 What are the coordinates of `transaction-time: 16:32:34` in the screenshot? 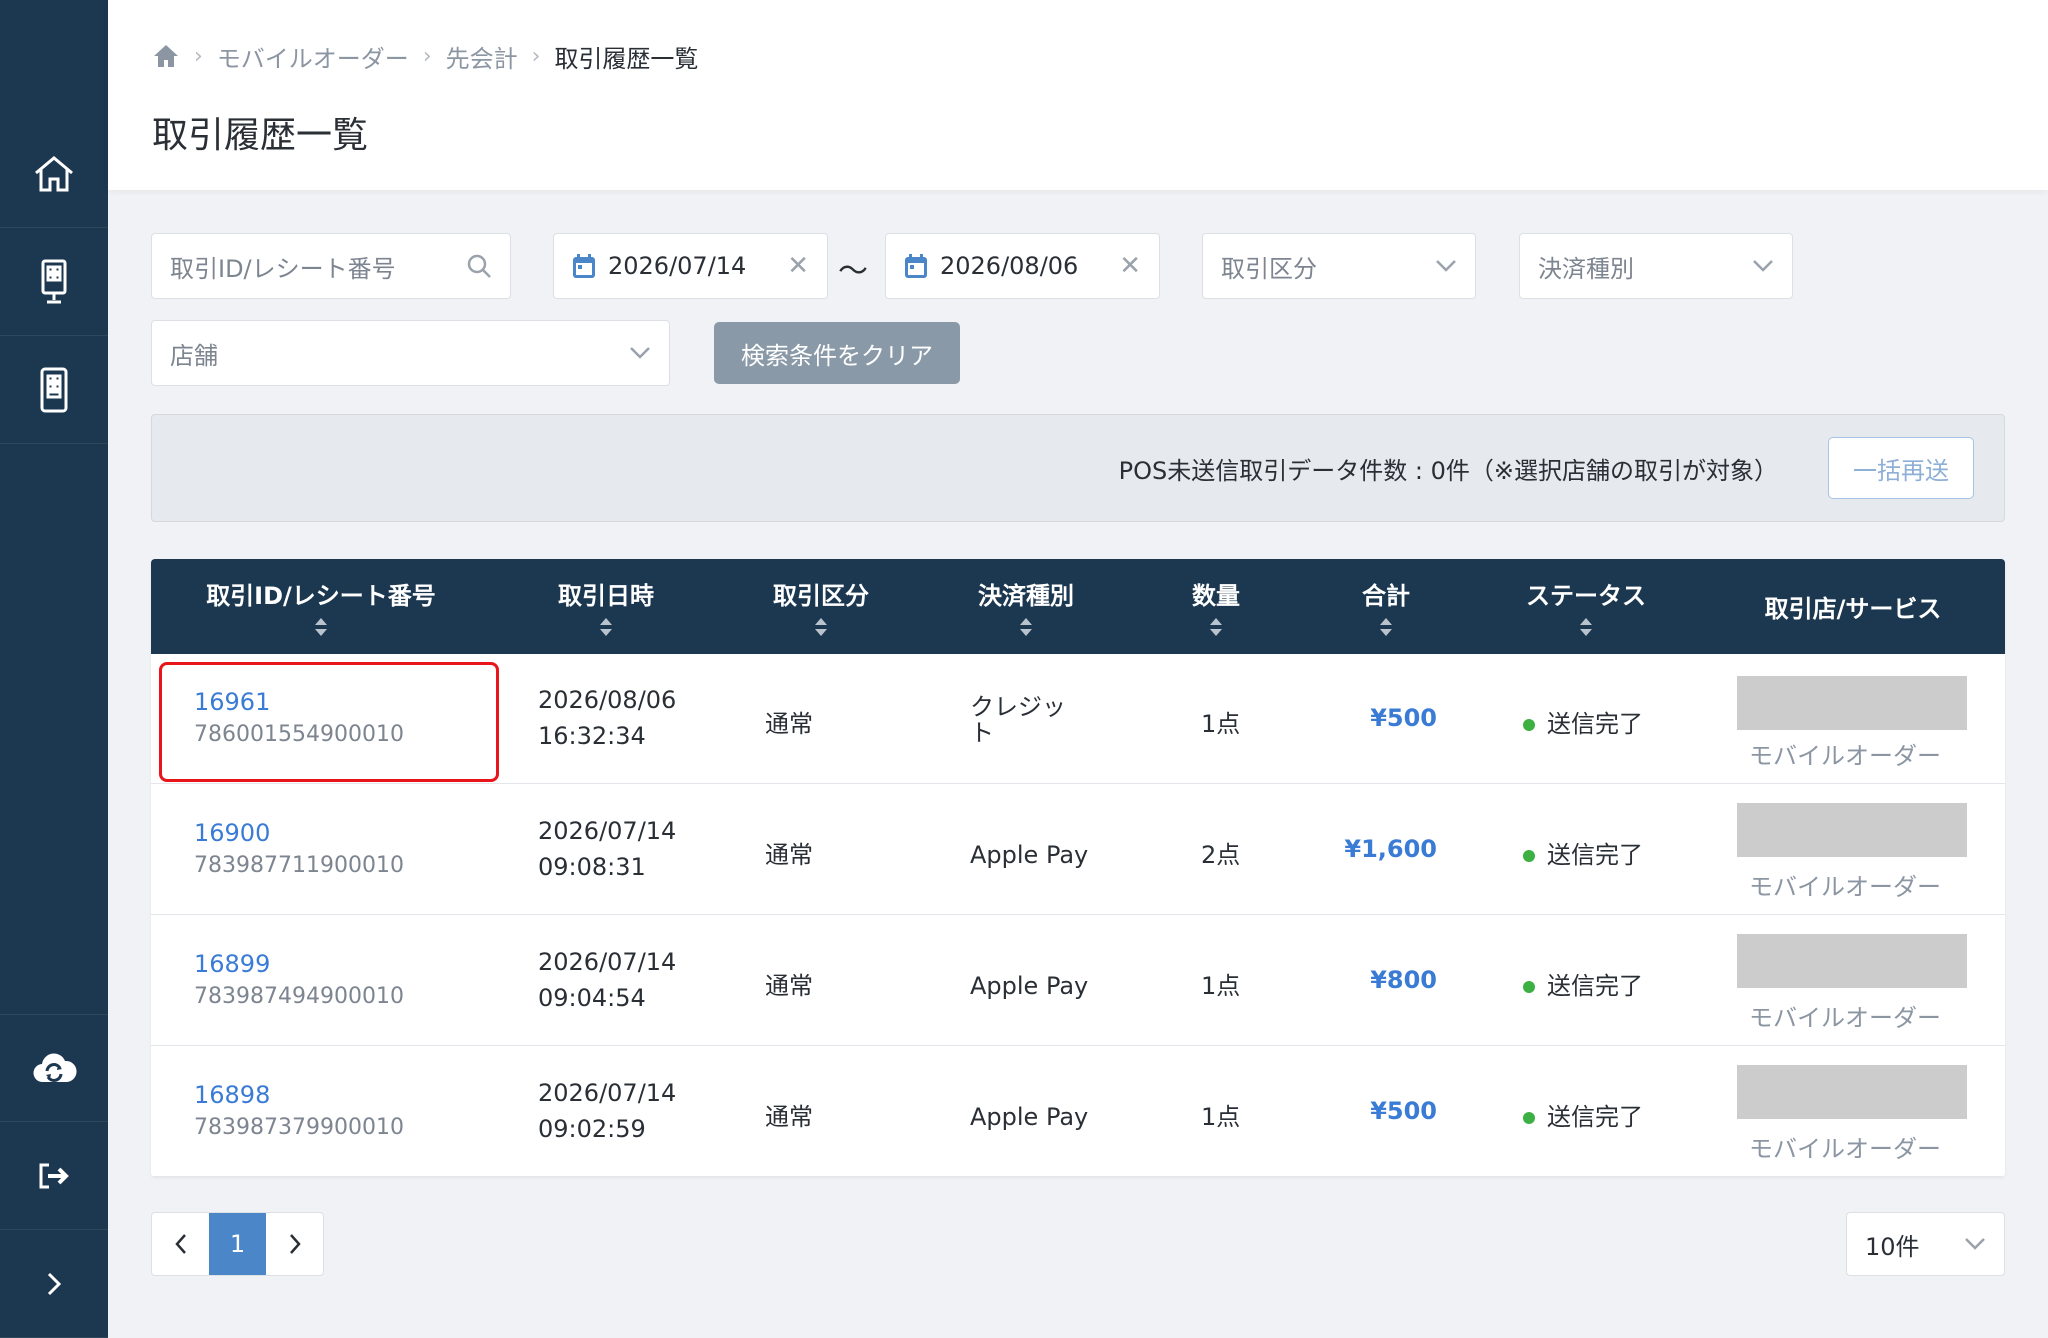 It's located at (592, 736).